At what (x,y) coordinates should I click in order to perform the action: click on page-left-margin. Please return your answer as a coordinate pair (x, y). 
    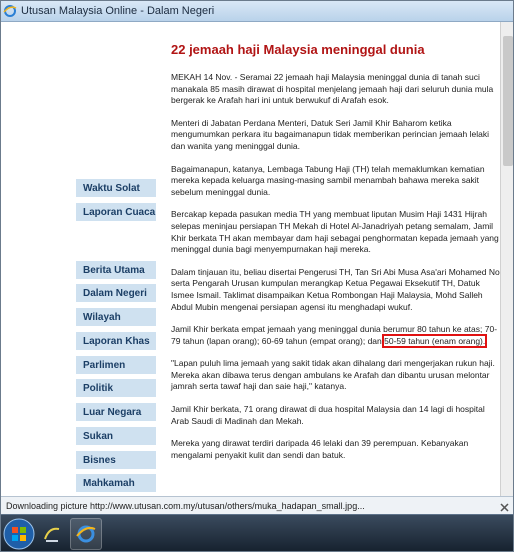
    Looking at the image, I should click on (35, 259).